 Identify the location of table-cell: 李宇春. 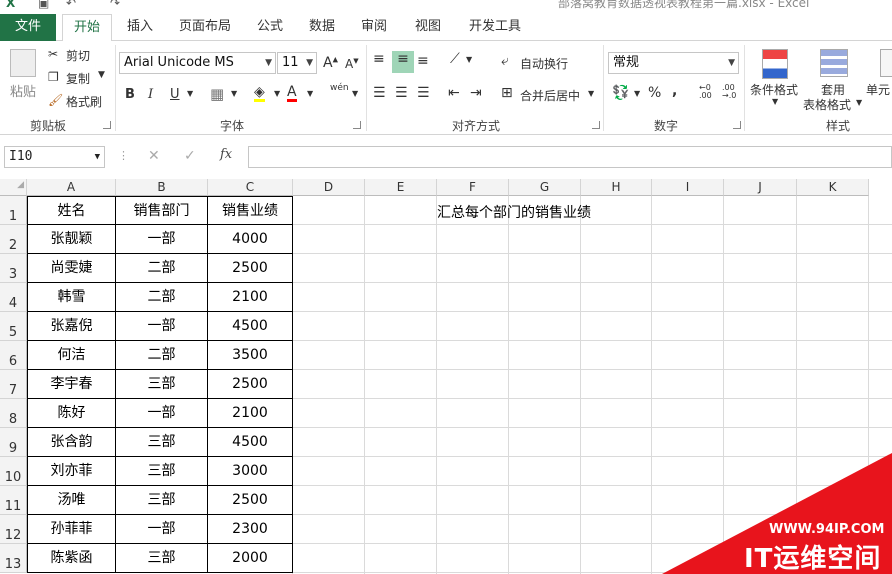
(71, 384).